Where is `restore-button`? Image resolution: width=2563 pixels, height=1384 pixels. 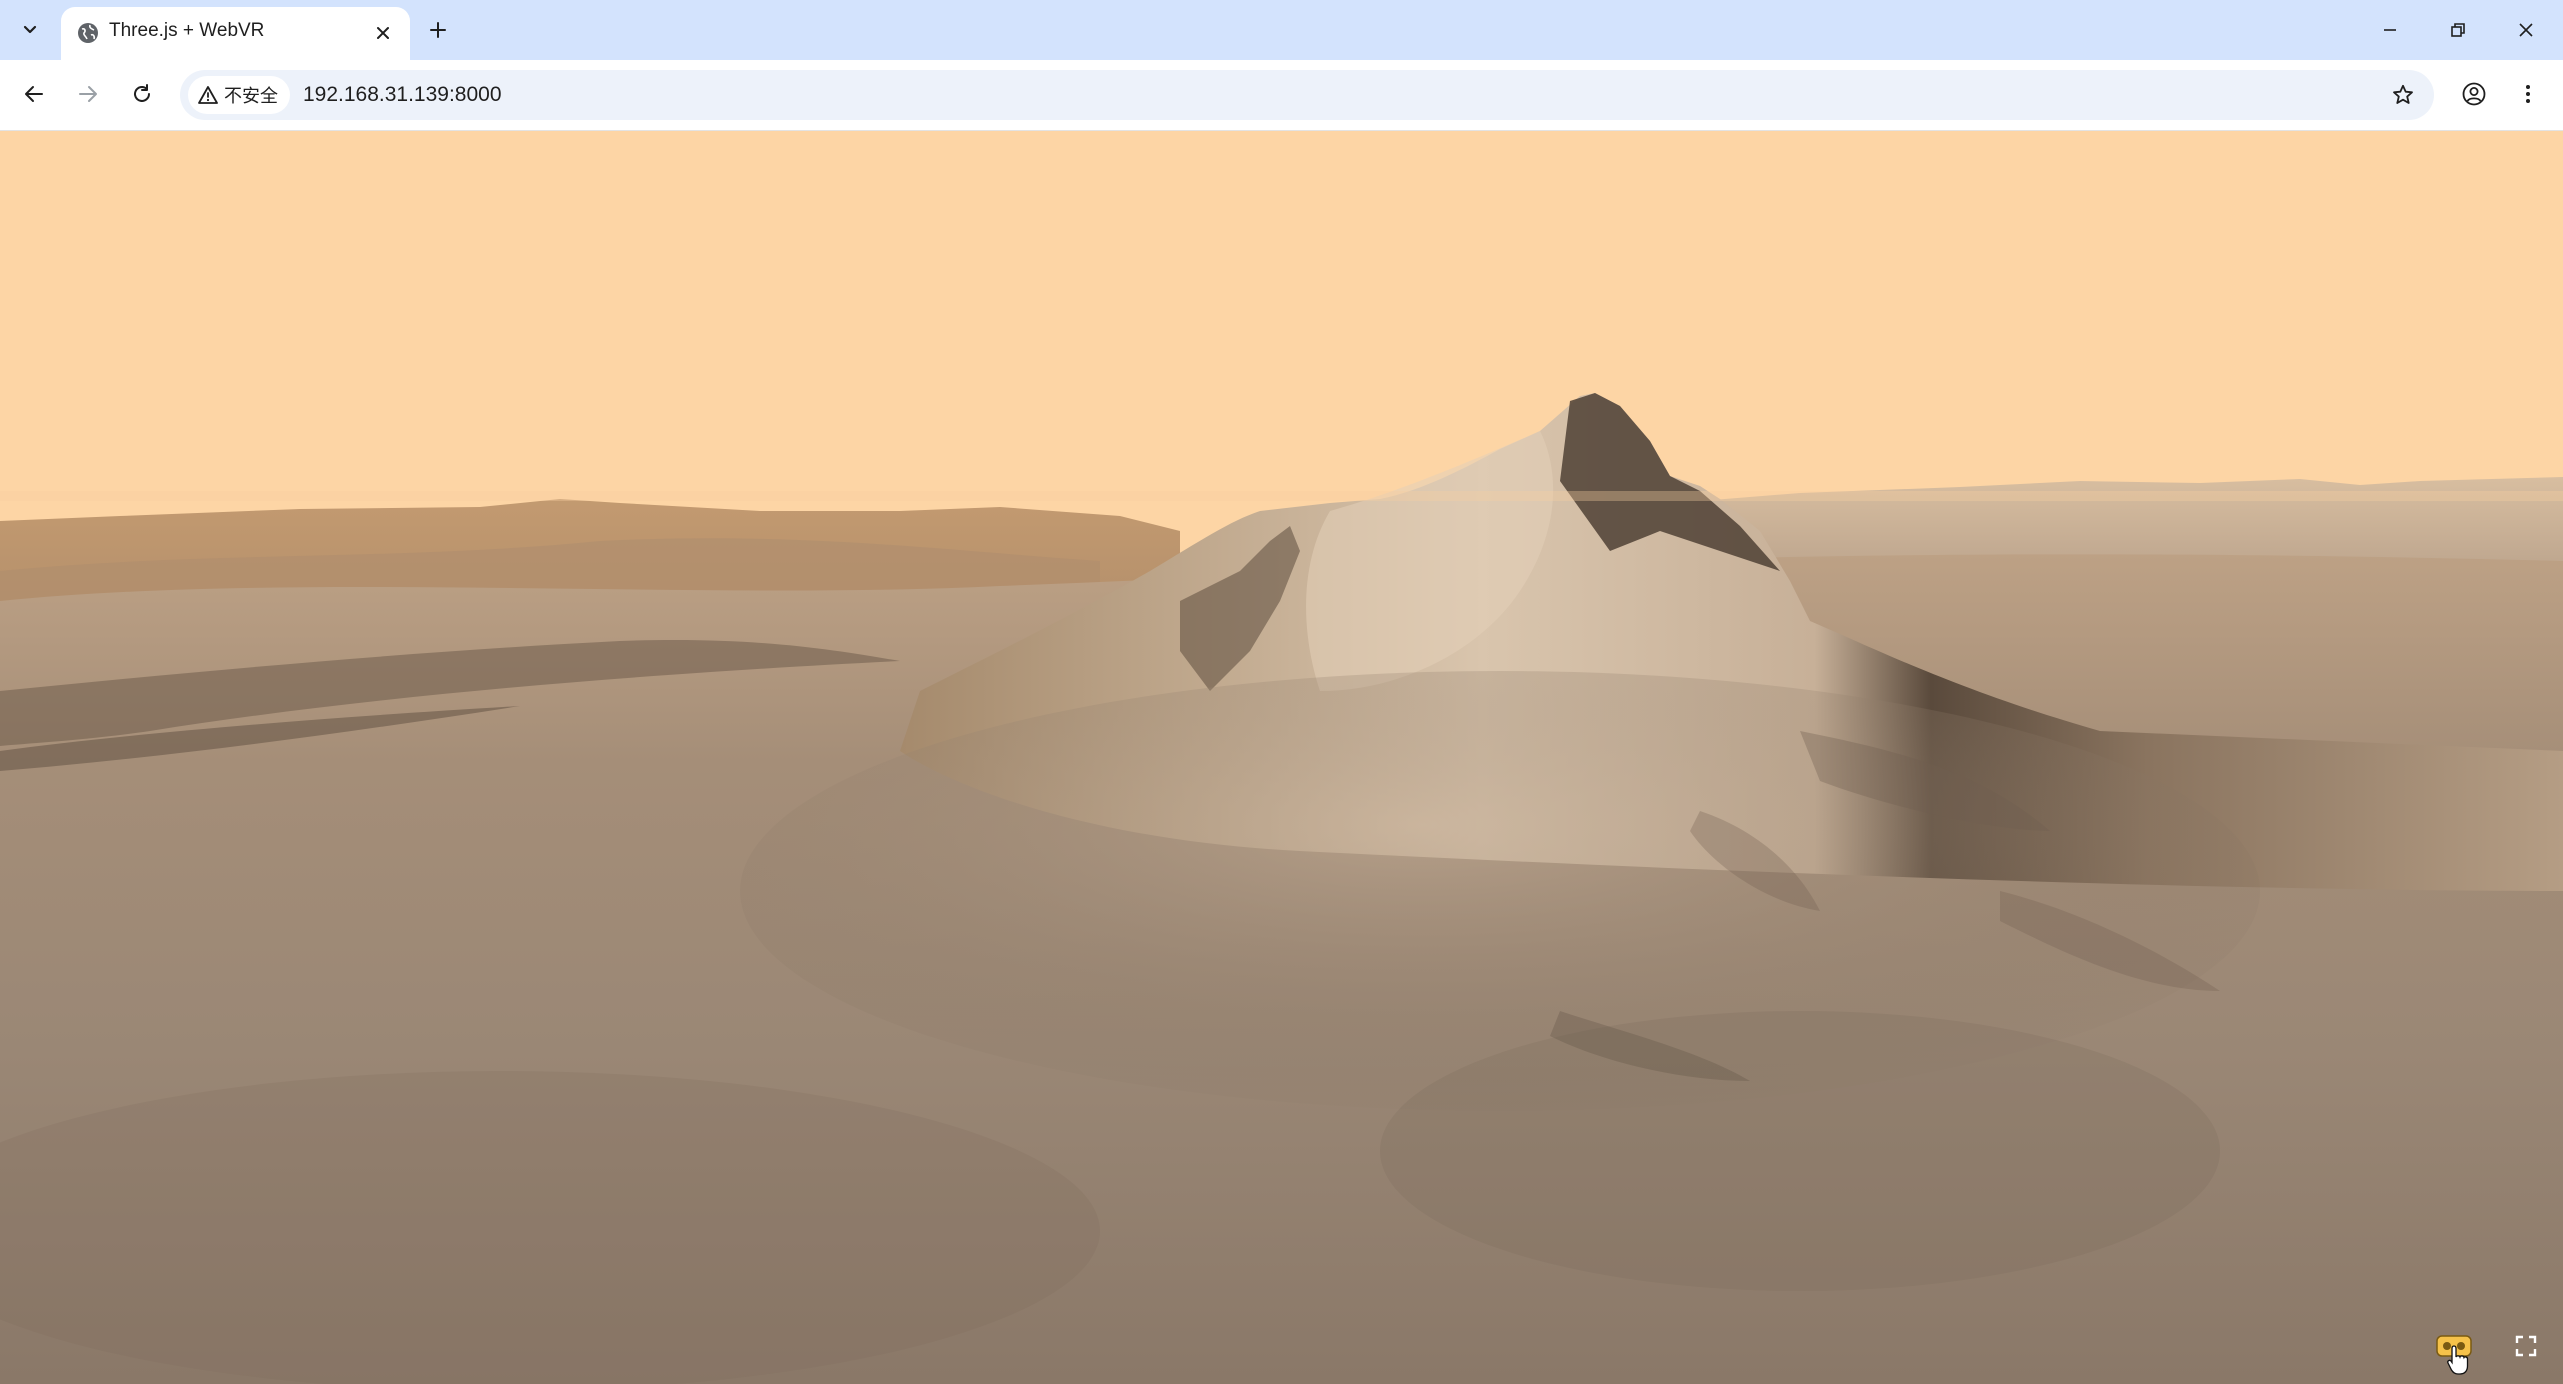 restore-button is located at coordinates (2458, 30).